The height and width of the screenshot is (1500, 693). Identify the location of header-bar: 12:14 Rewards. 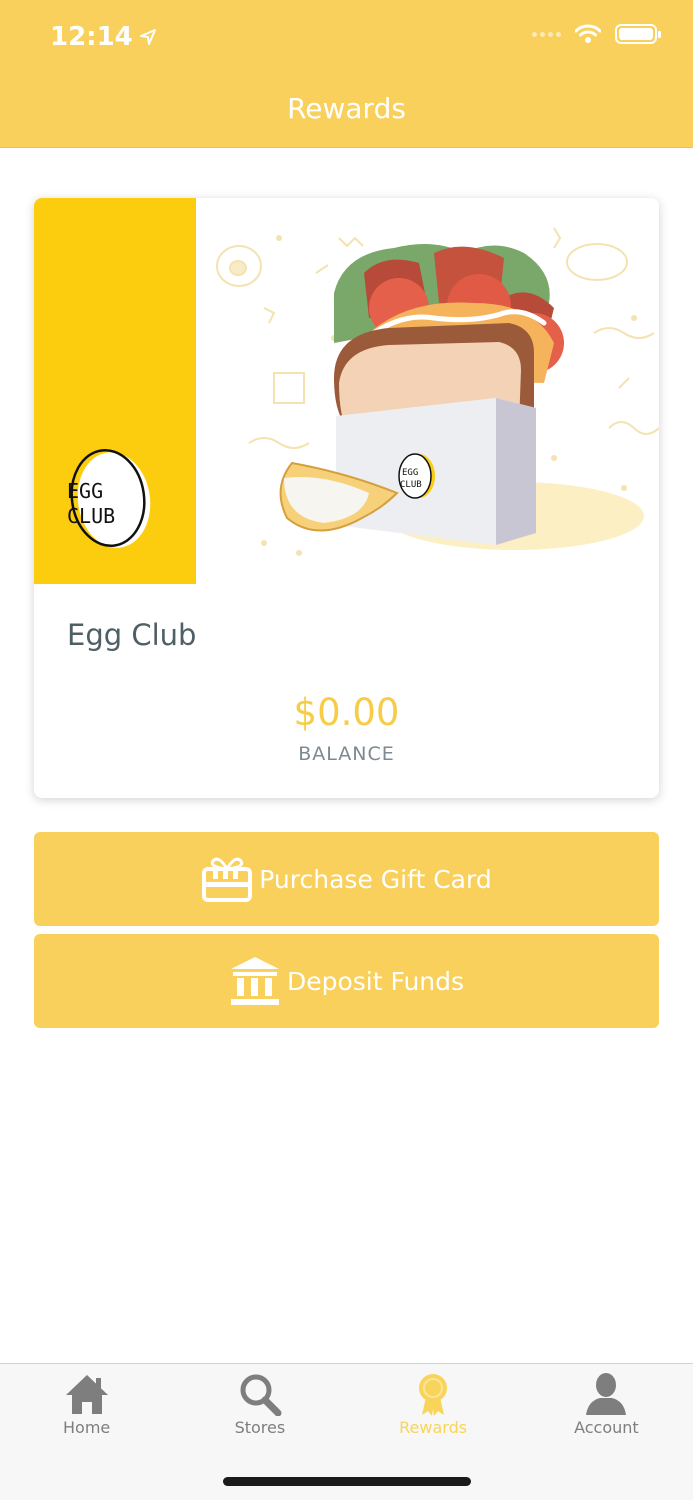
(346, 74).